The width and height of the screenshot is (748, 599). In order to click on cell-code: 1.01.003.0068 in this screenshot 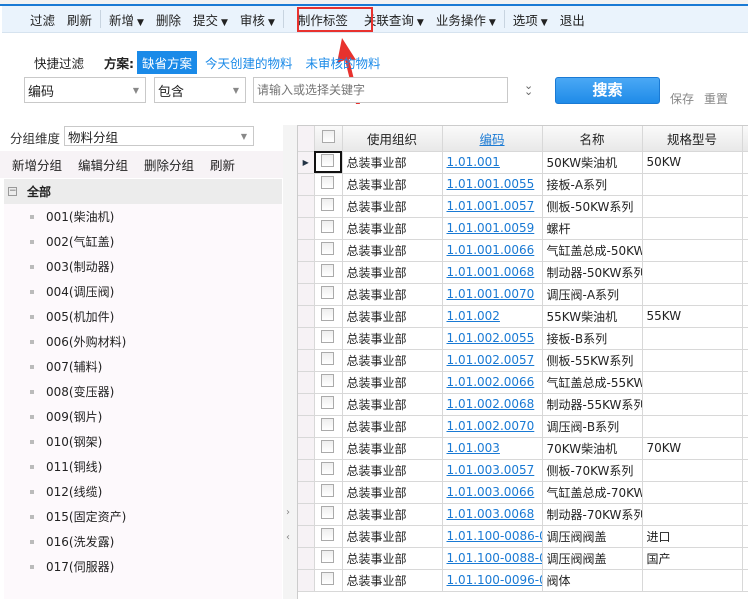, I will do `click(492, 514)`.